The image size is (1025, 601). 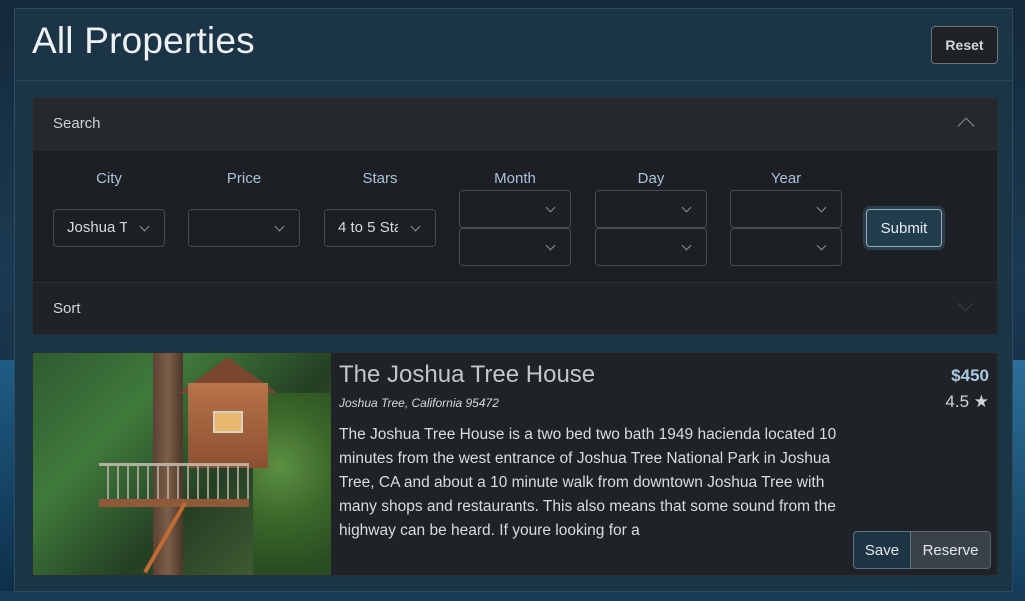 I want to click on city-select: Joshua Tree, so click(x=109, y=228).